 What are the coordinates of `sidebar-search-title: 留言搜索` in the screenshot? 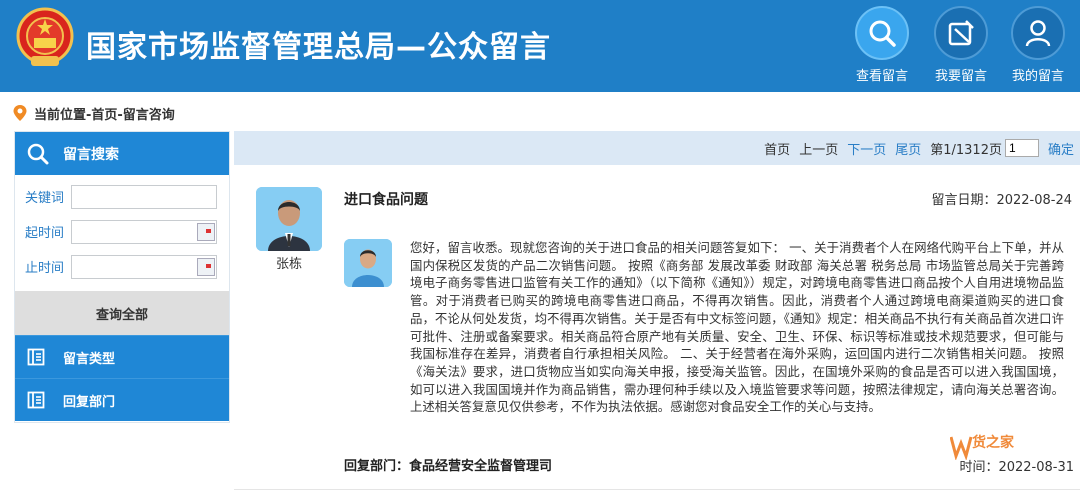 It's located at (91, 154).